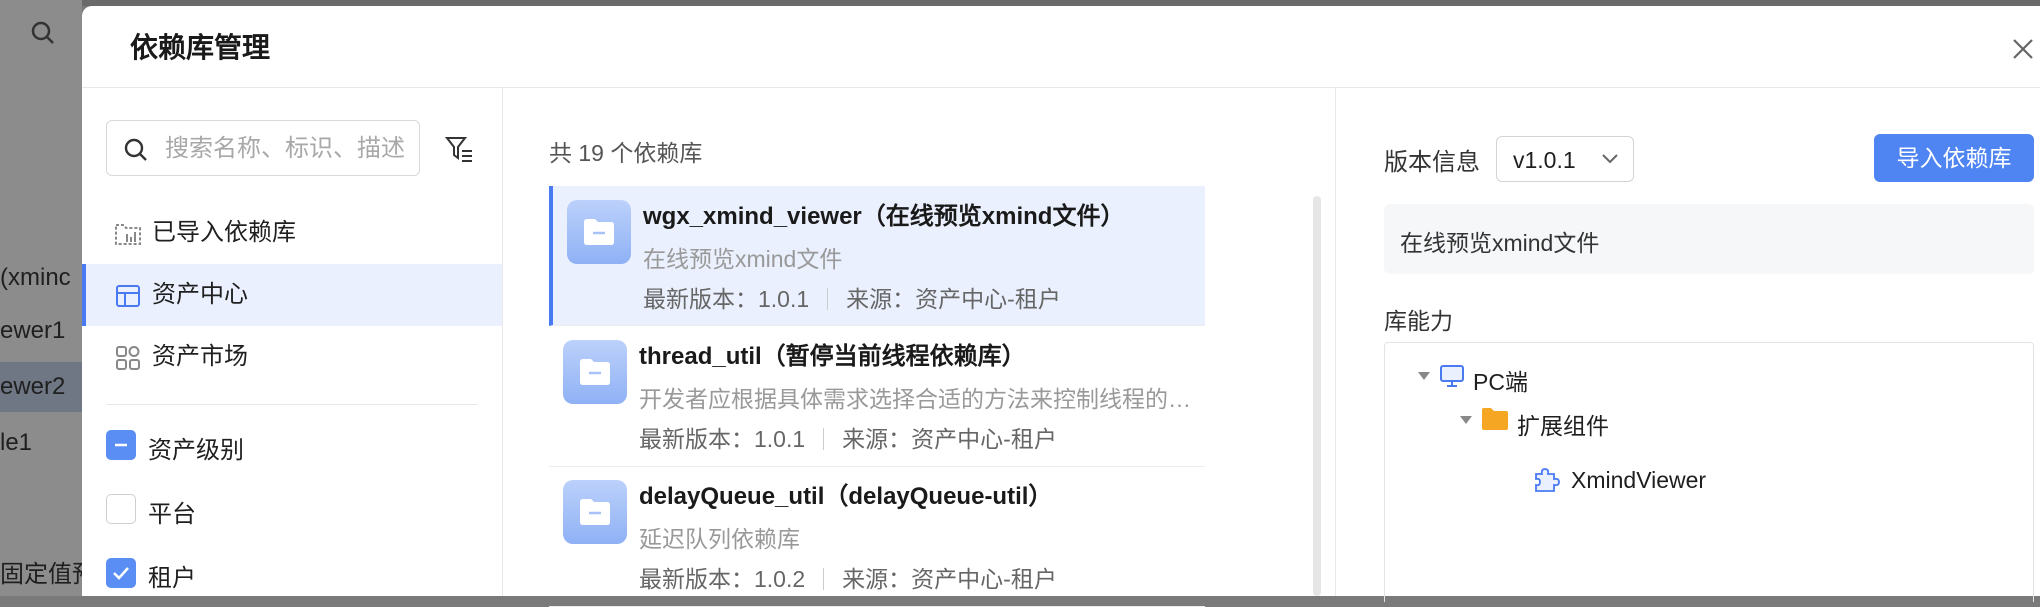  I want to click on library-description: 在线预览xmind文件, so click(743, 259).